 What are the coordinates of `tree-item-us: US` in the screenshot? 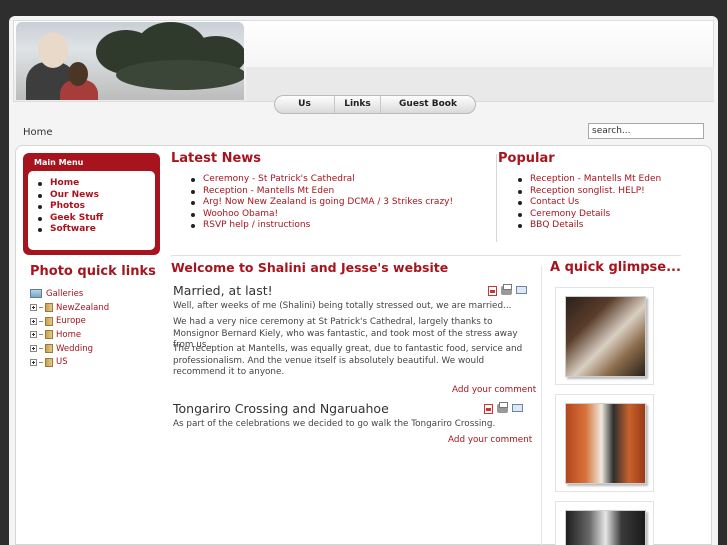 It's located at (69, 362).